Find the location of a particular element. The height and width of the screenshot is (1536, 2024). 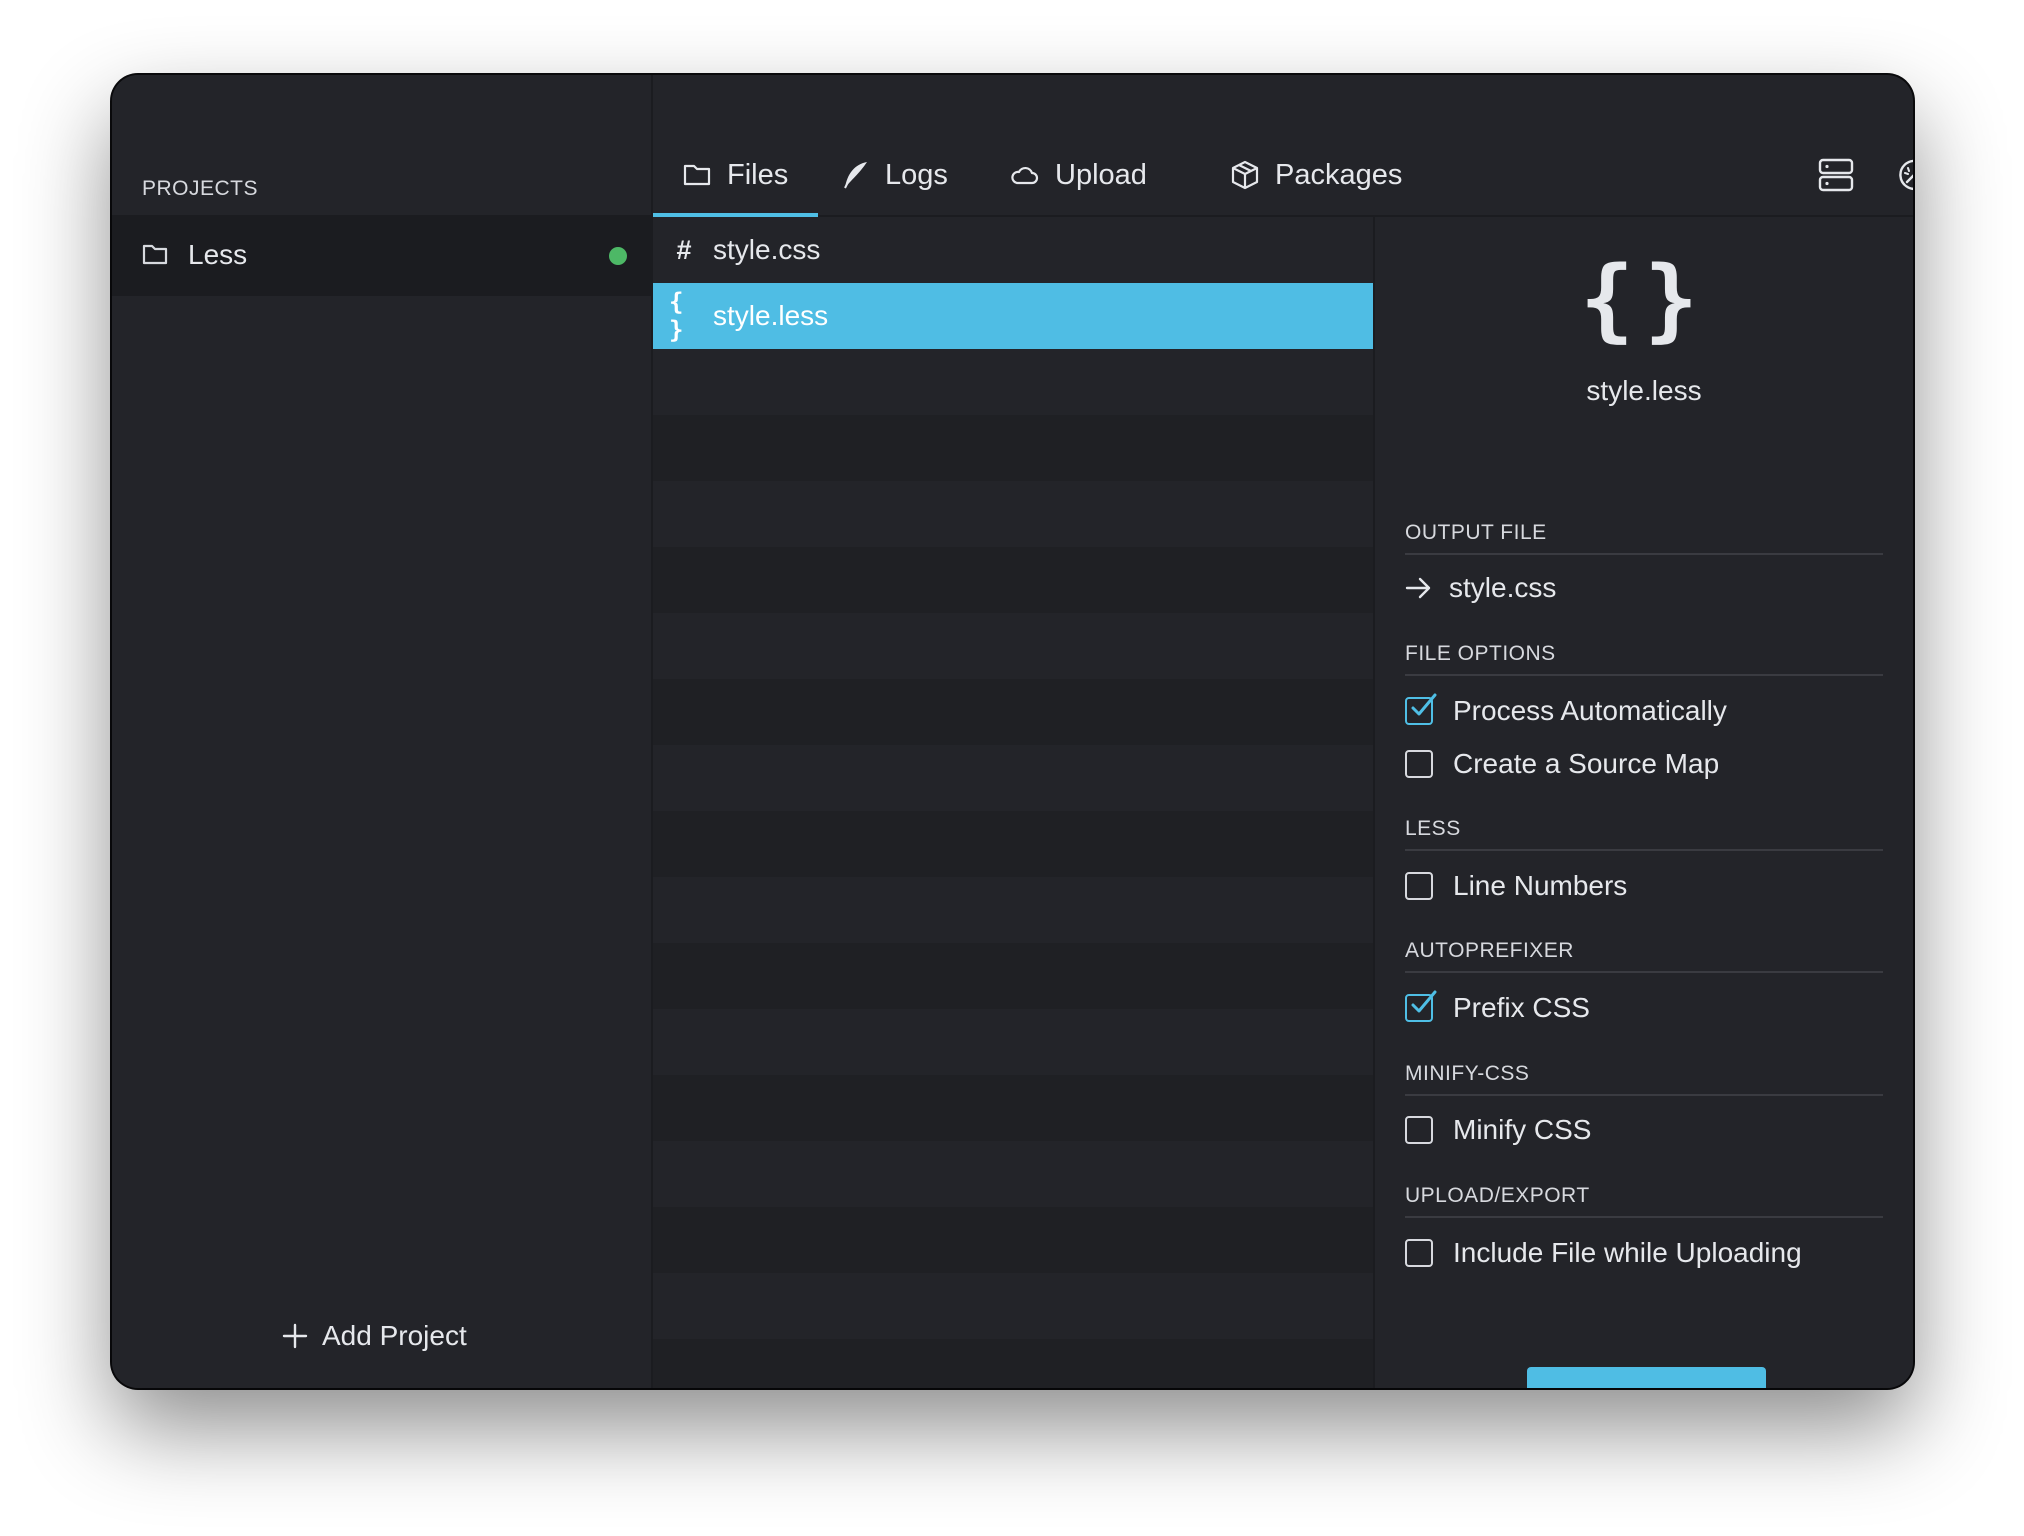

file-options-heading: FILE OPTIONS is located at coordinates (1644, 659).